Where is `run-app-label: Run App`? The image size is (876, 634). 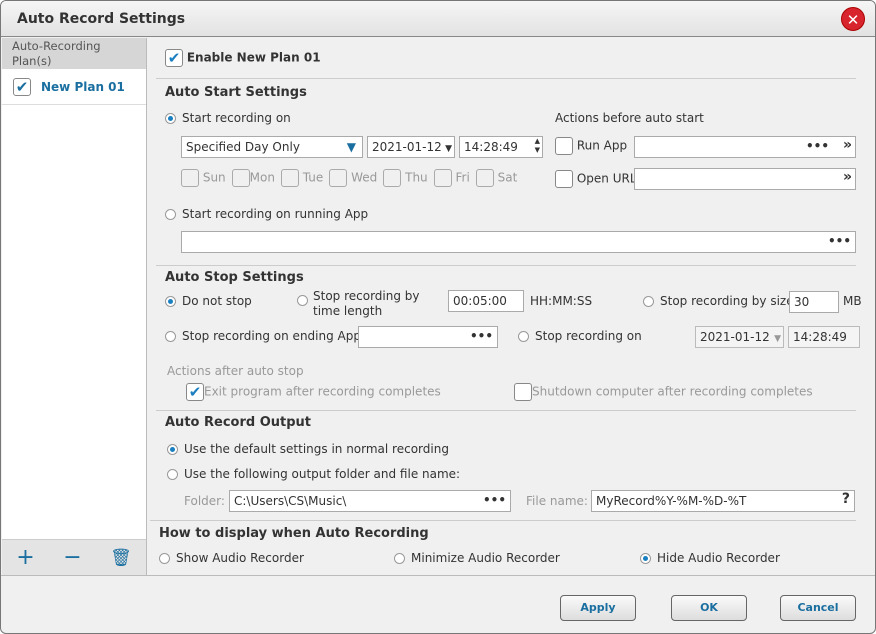
run-app-label: Run App is located at coordinates (602, 145).